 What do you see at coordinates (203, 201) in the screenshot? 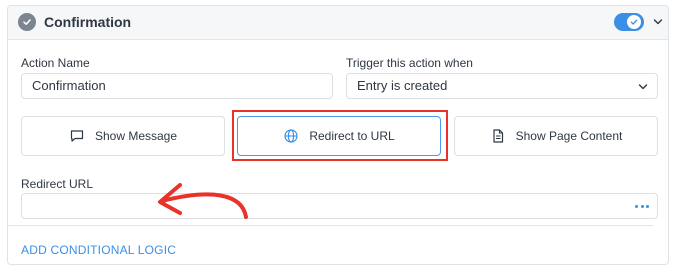
I see `annotation-arrow-icon` at bounding box center [203, 201].